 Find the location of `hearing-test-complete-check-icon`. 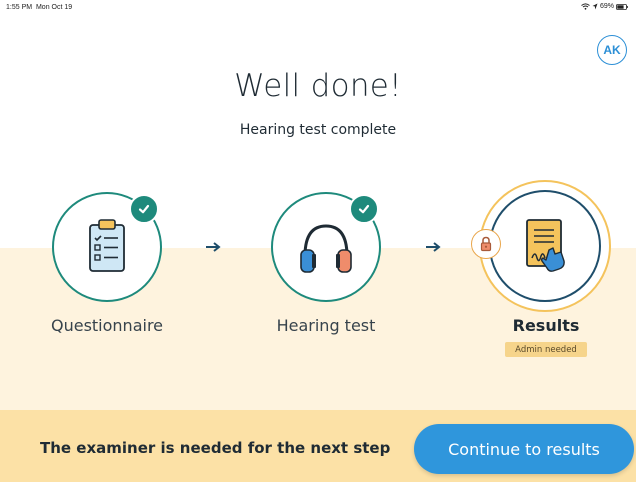

hearing-test-complete-check-icon is located at coordinates (364, 209).